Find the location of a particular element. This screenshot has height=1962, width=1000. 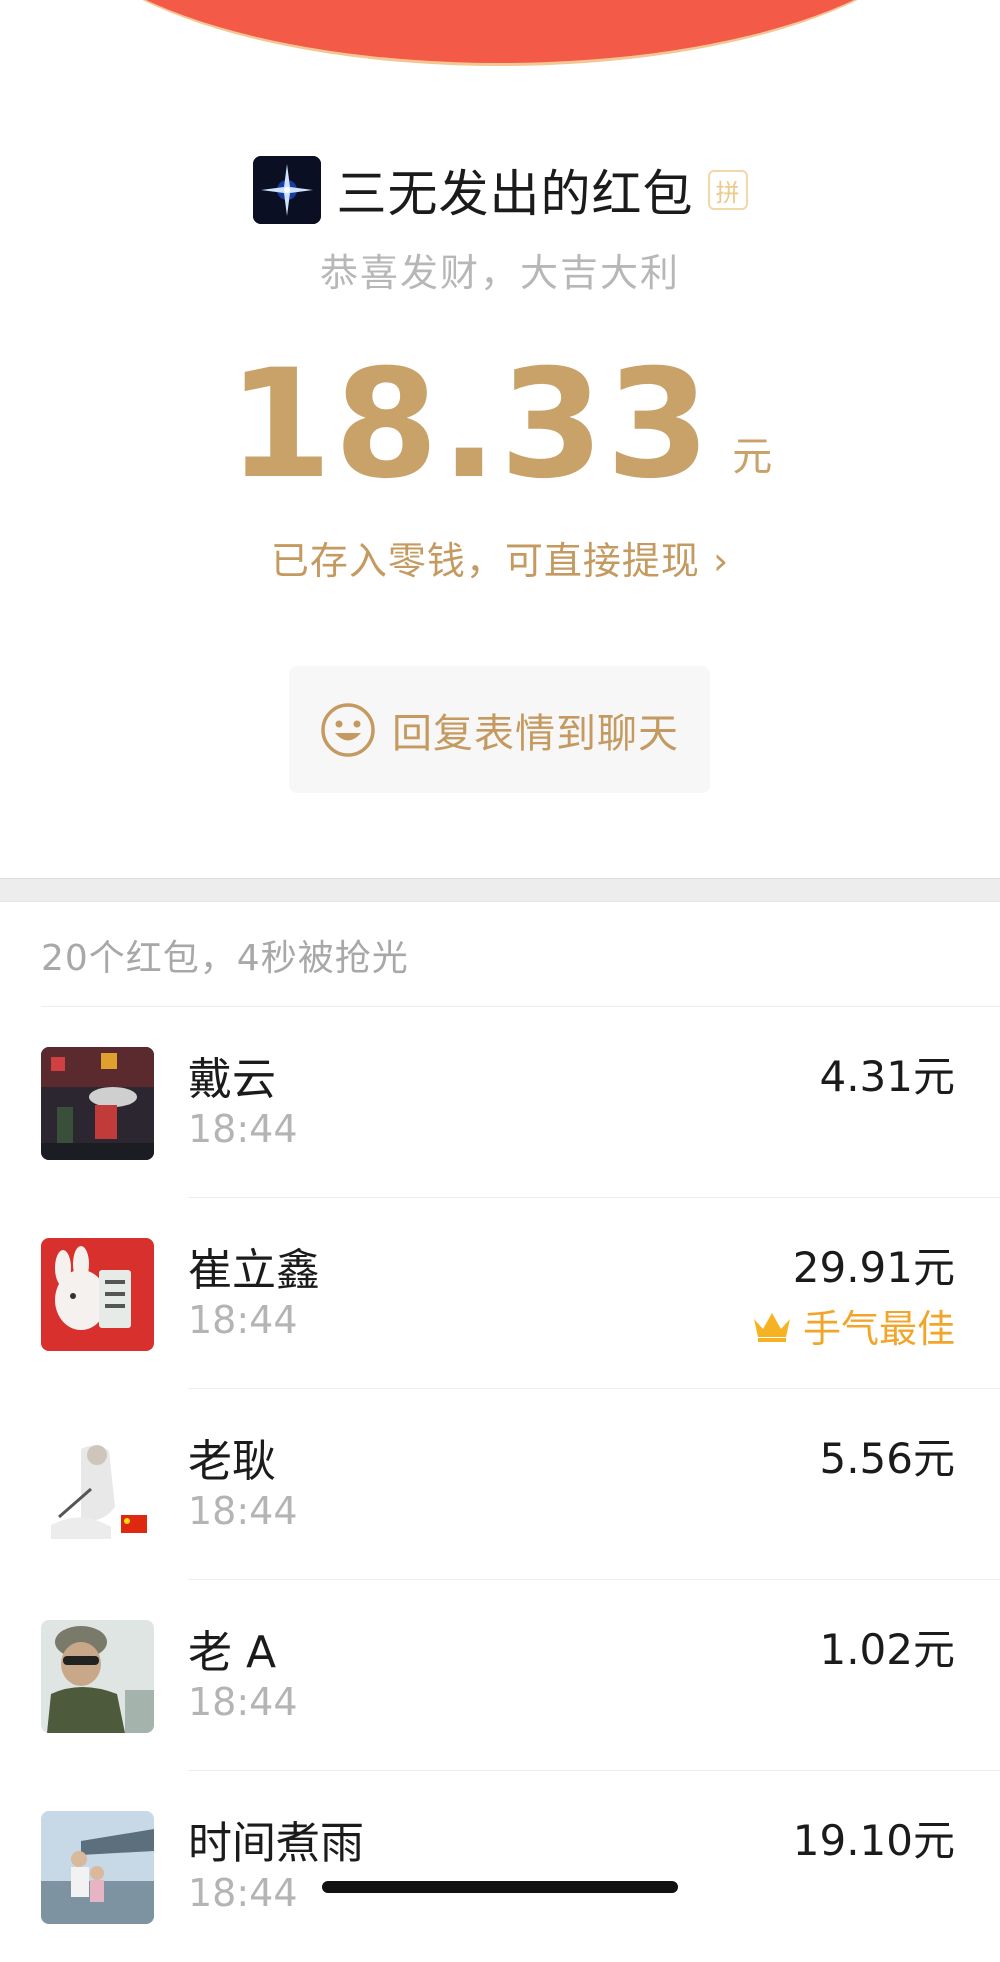

reply-emoji-button: 回复表情到聊天 is located at coordinates (499, 729).